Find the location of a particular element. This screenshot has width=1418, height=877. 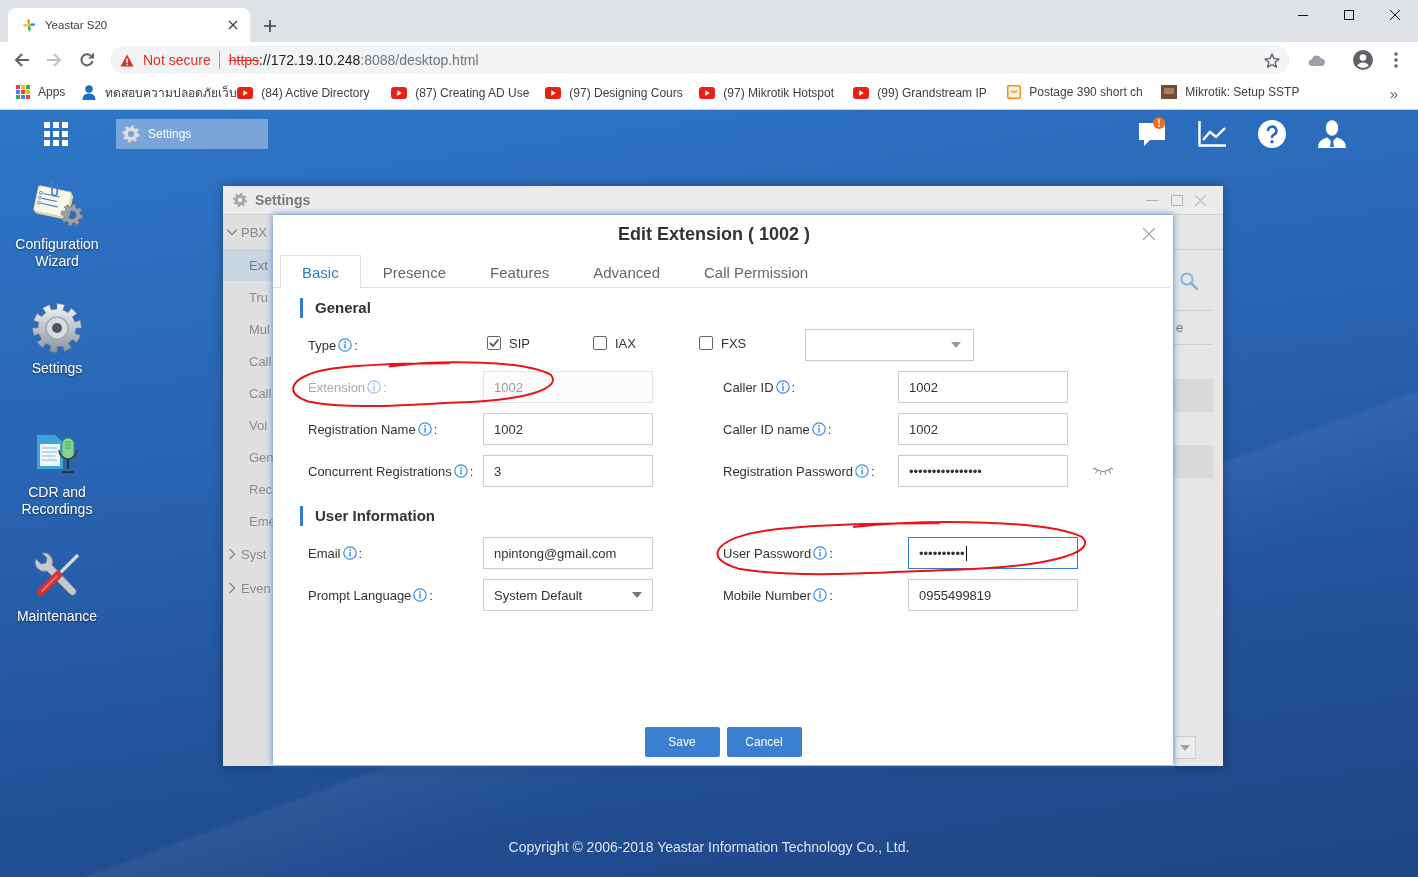

minimize-icon is located at coordinates (1303, 15).